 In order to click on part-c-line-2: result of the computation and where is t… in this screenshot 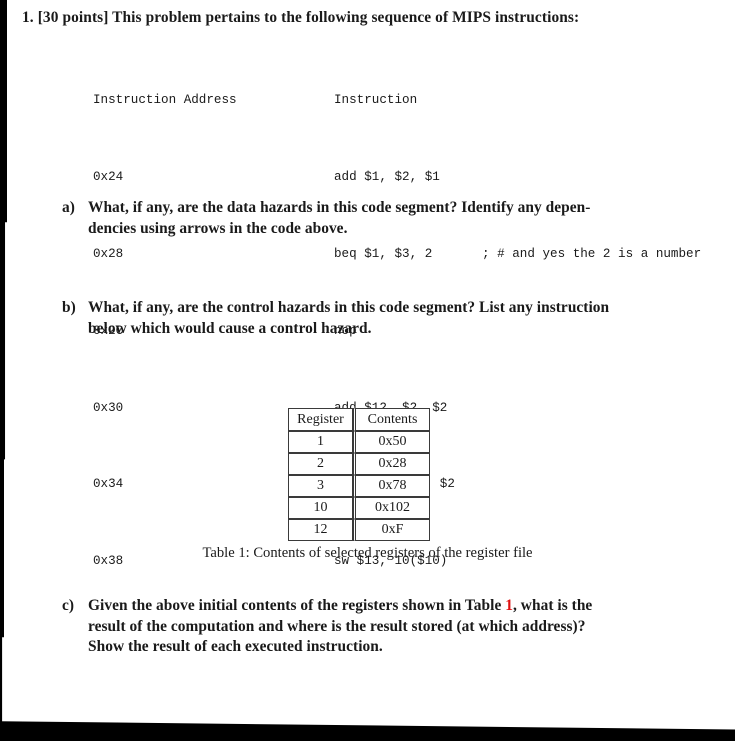, I will do `click(337, 626)`.